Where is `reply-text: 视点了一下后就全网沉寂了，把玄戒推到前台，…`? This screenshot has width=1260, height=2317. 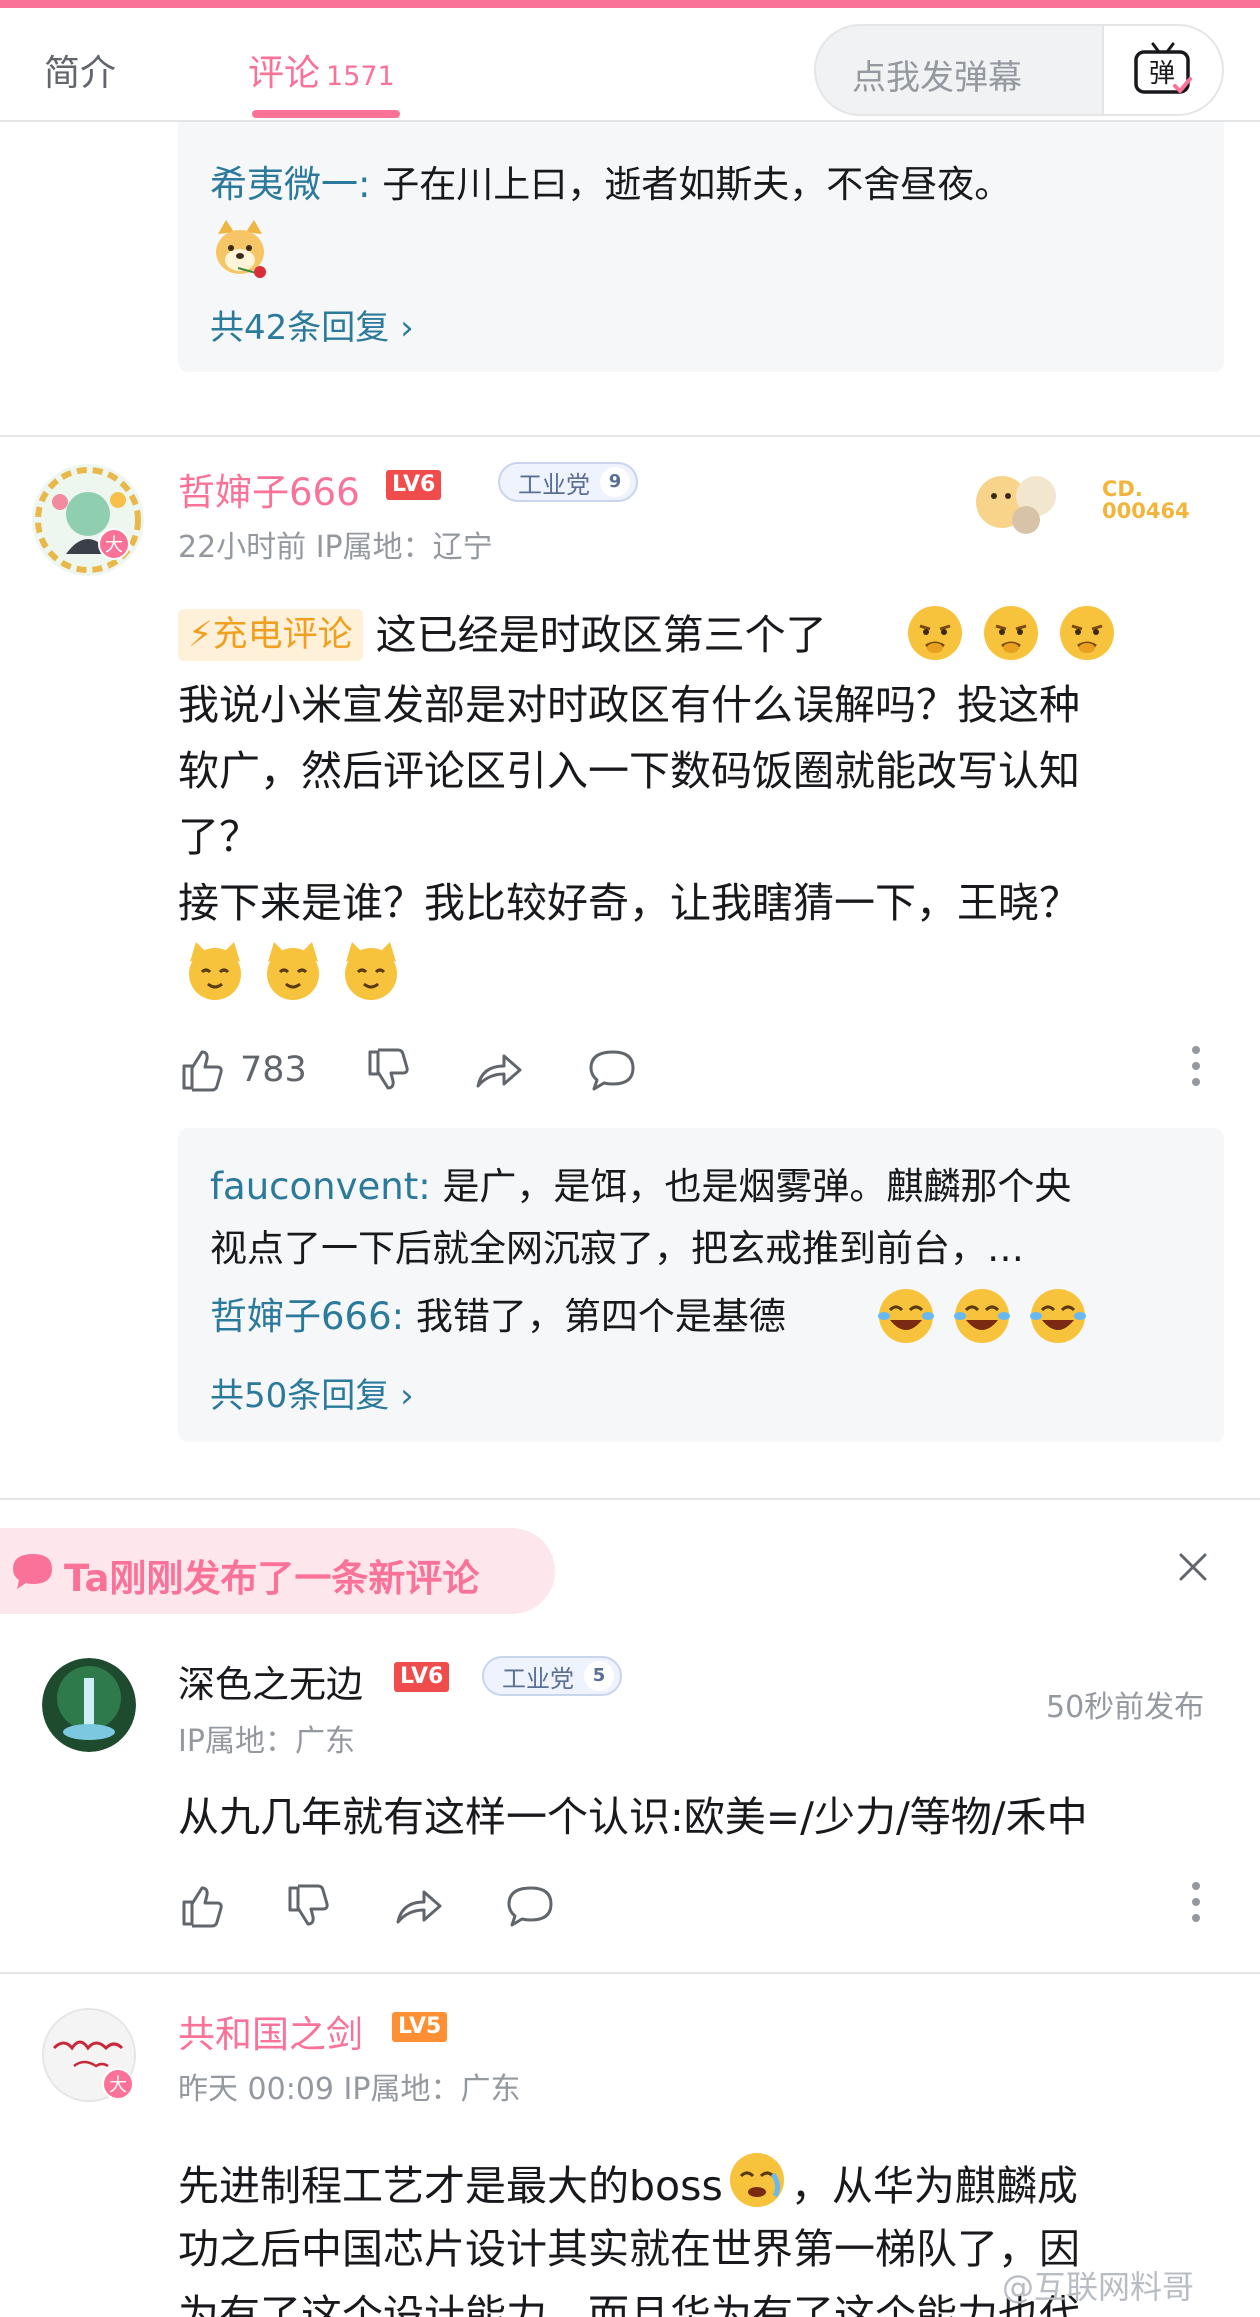
reply-text: 视点了一下后就全网沉寂了，把玄戒推到前台，… is located at coordinates (617, 1248).